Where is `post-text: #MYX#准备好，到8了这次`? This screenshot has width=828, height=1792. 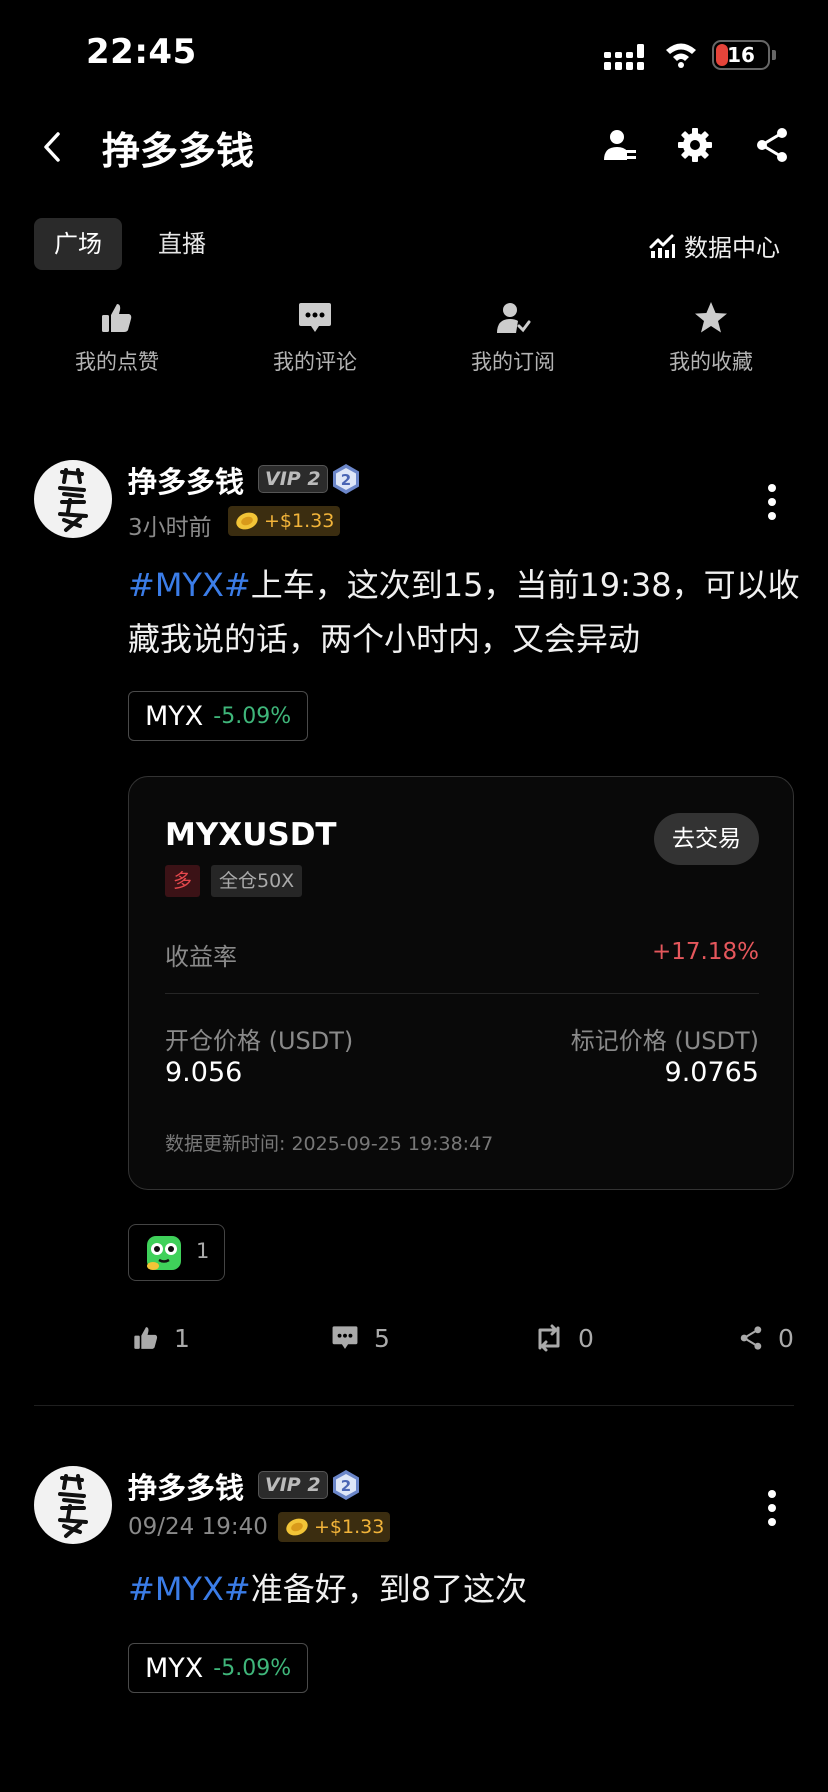
post-text: #MYX#准备好，到8了这次 is located at coordinates (468, 1589).